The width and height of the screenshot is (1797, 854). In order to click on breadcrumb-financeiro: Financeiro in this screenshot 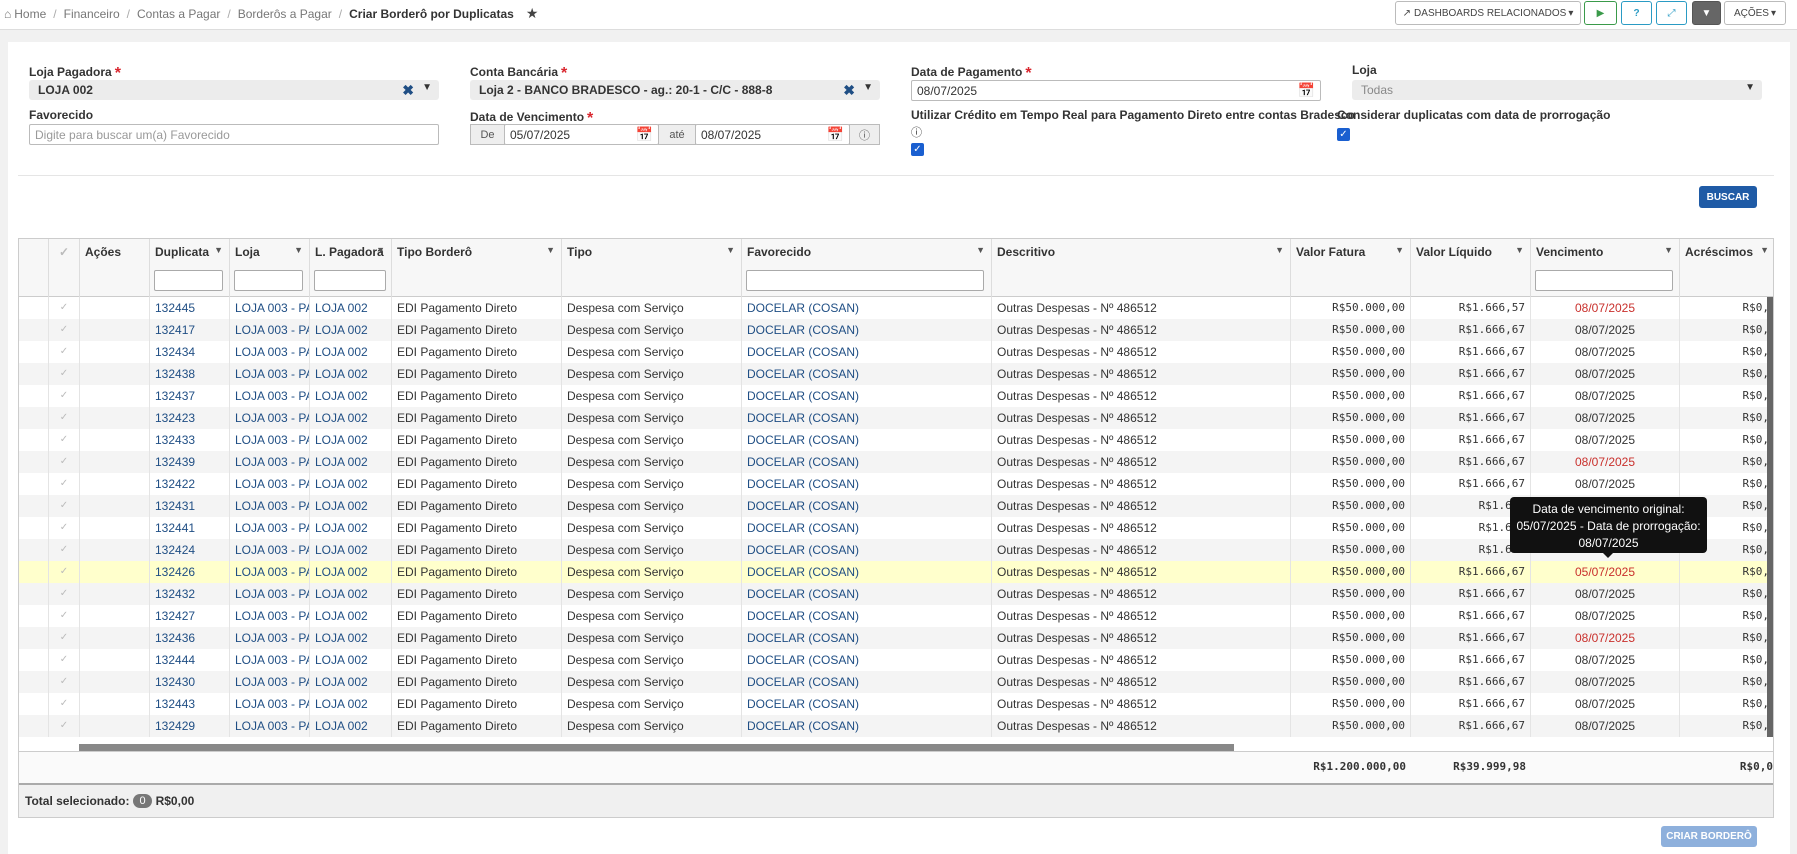, I will do `click(92, 14)`.